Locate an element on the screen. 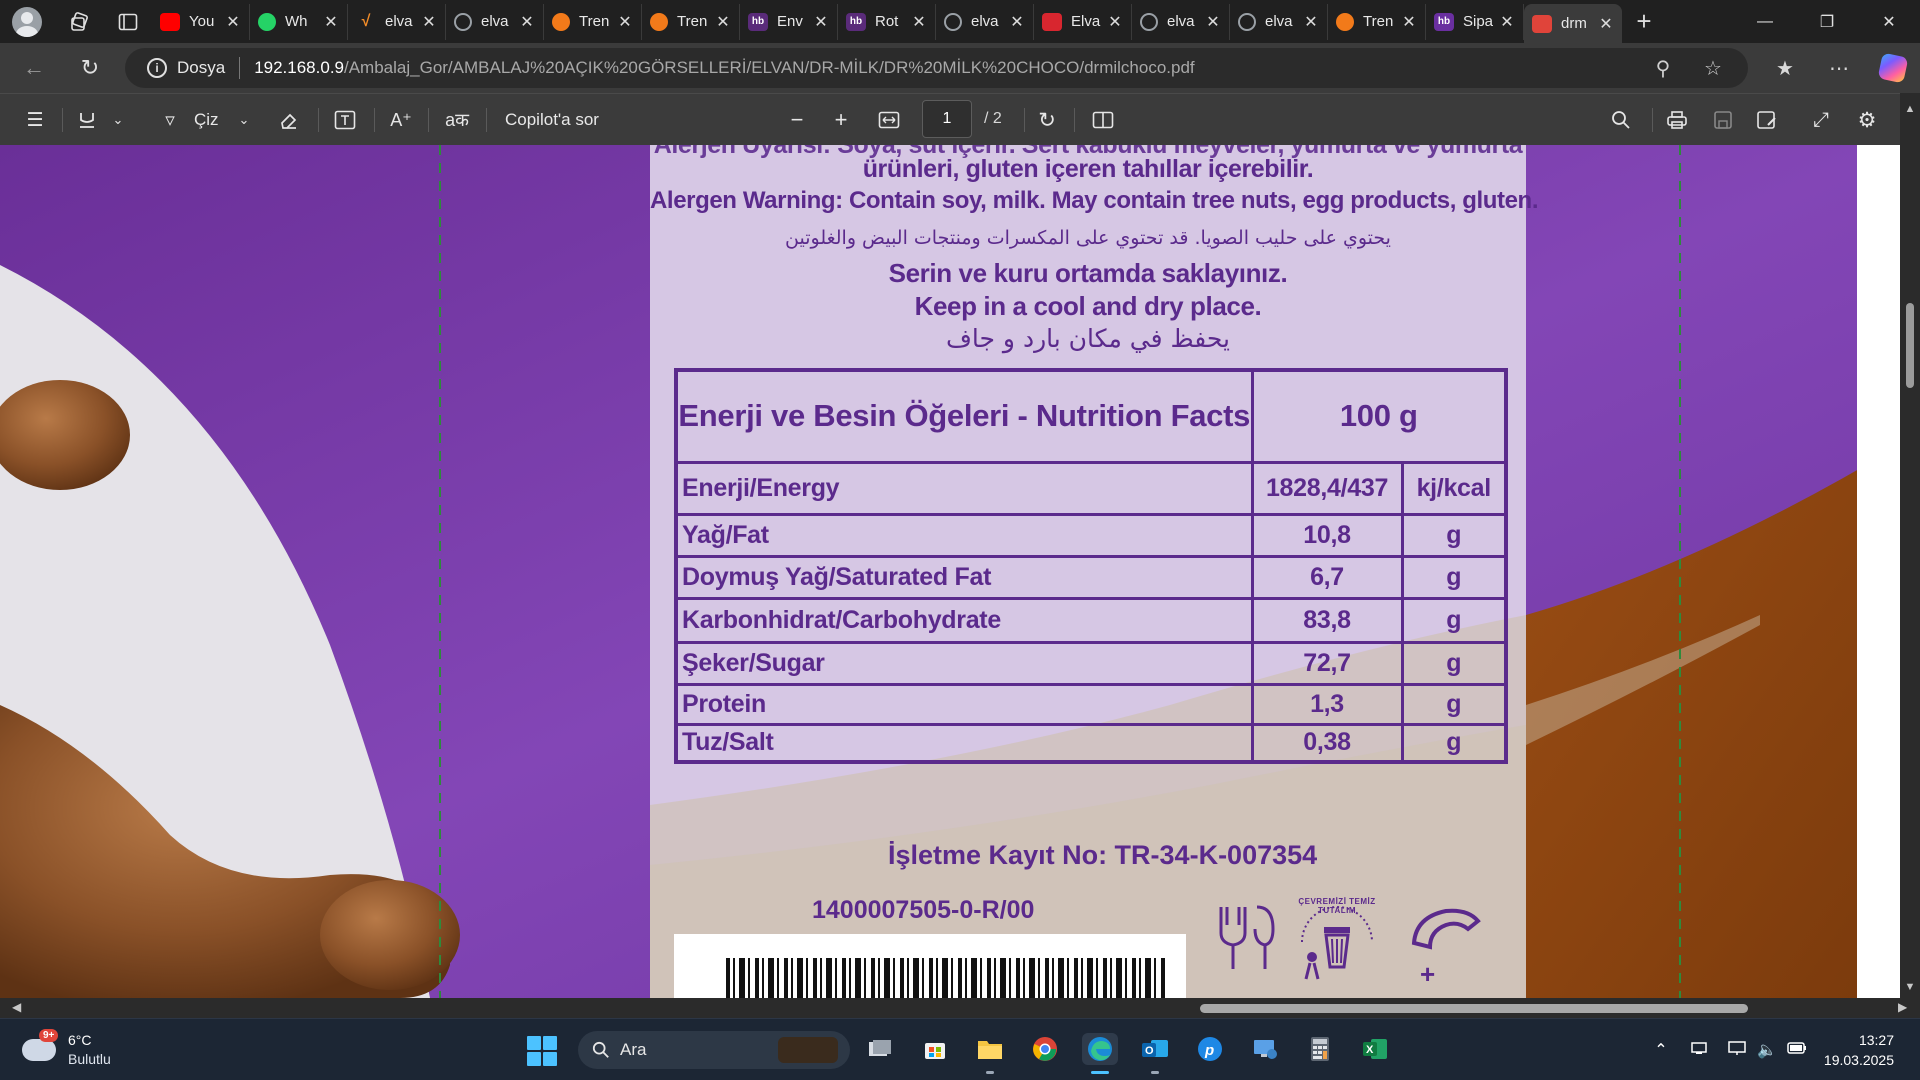  nutrition-row: Doymuş Yağ/Saturated Fat 6,7 g is located at coordinates (1091, 577).